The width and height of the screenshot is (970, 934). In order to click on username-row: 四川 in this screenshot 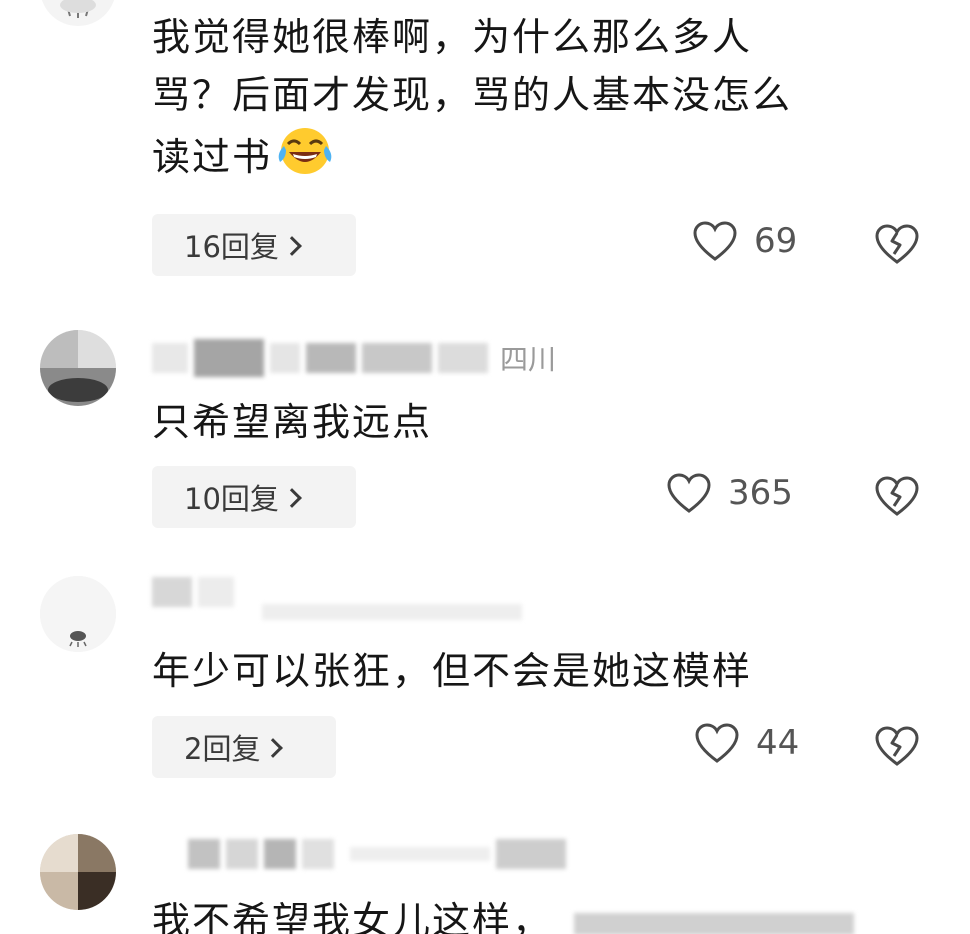, I will do `click(354, 358)`.